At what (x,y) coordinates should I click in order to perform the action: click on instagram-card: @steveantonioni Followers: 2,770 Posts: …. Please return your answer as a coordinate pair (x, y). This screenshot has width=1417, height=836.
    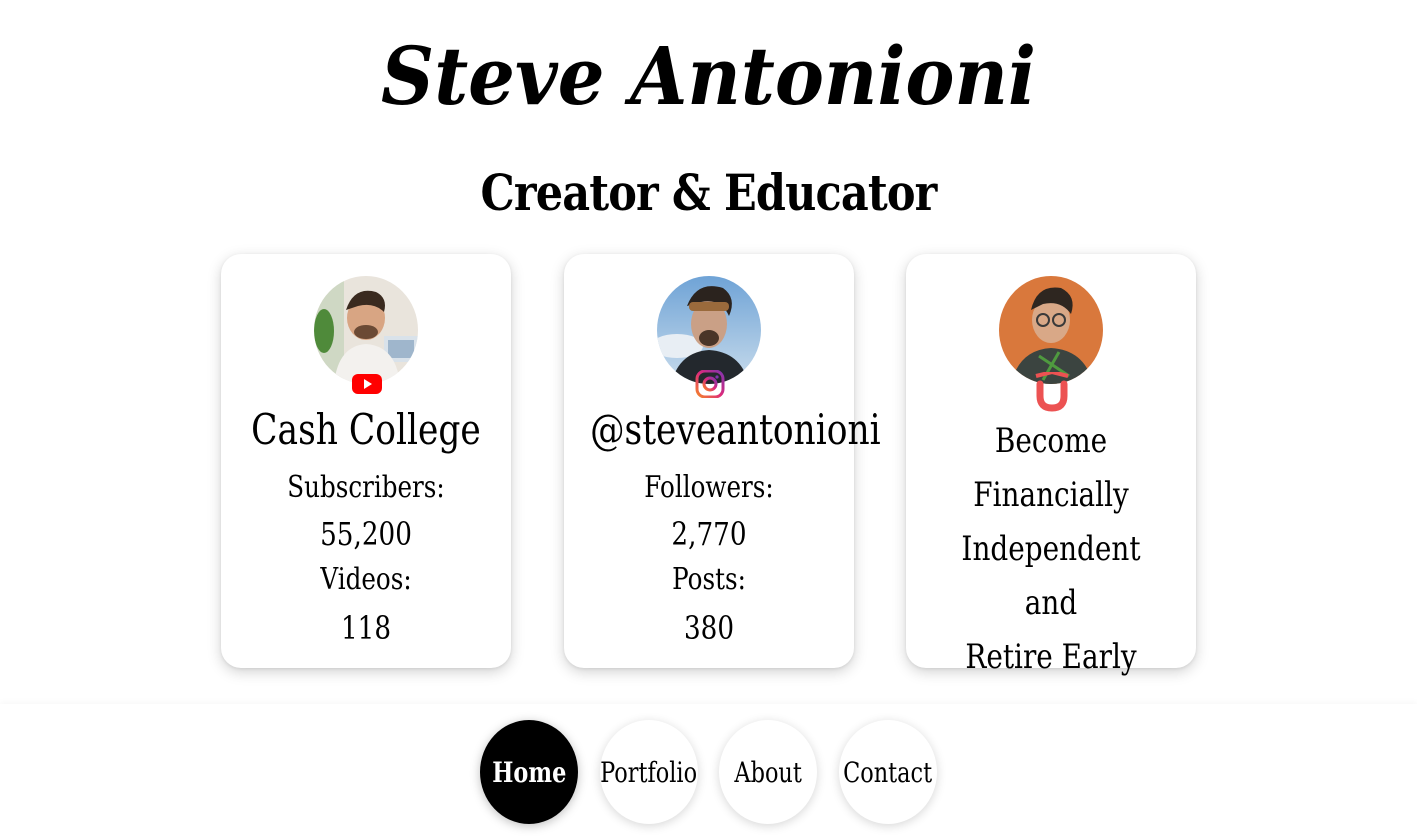
    Looking at the image, I should click on (722, 461).